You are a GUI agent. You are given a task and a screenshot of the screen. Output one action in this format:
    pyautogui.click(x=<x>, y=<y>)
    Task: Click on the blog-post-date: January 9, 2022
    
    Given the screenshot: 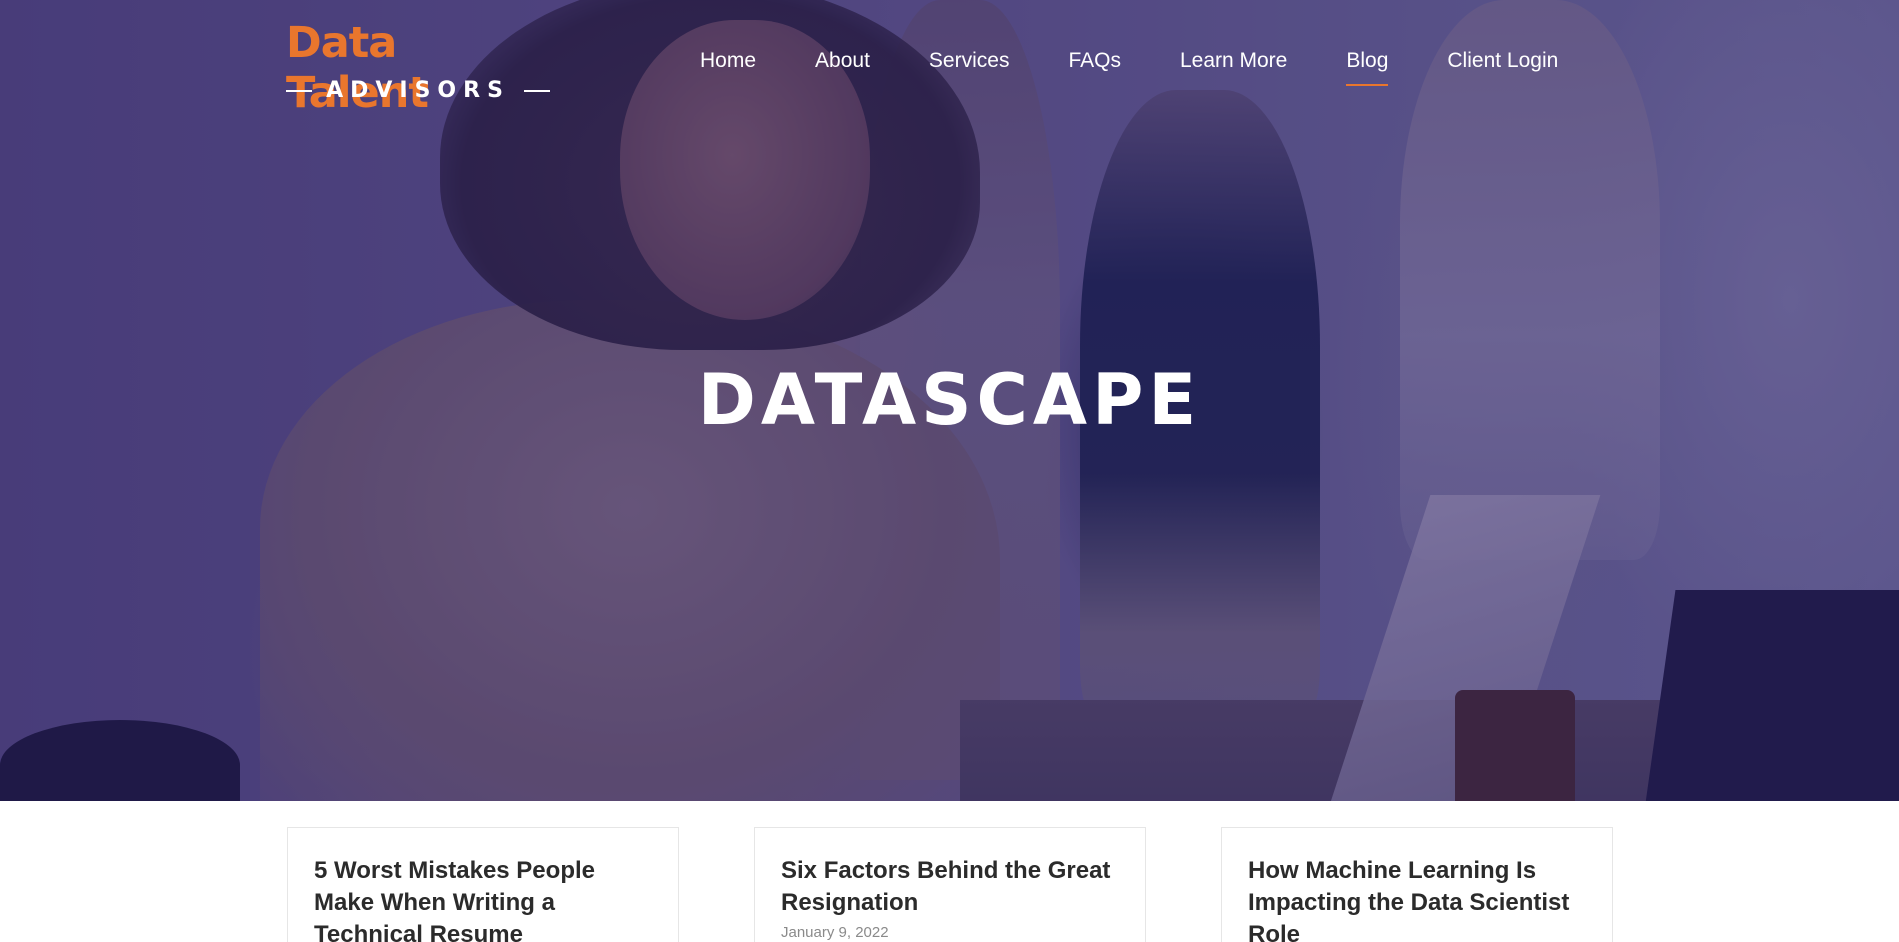 What is the action you would take?
    pyautogui.click(x=835, y=932)
    